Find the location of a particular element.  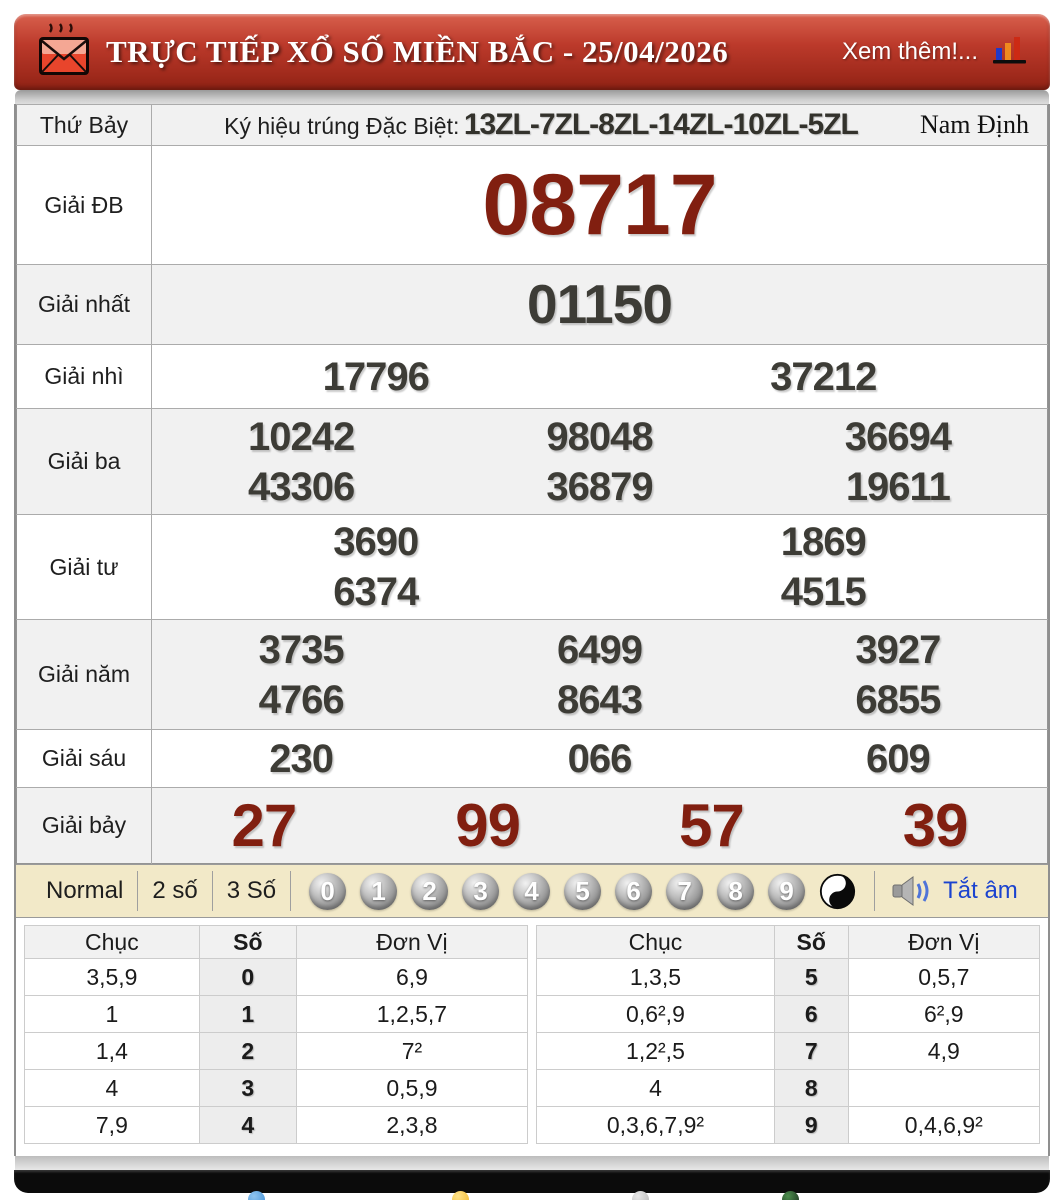

digit-row: 1,3,5 5 0,5,7 is located at coordinates (788, 977).